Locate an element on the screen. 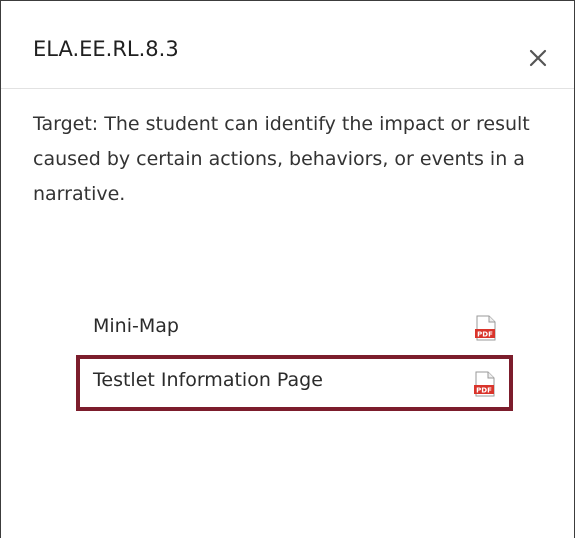 This screenshot has height=538, width=577. close-icon is located at coordinates (538, 58).